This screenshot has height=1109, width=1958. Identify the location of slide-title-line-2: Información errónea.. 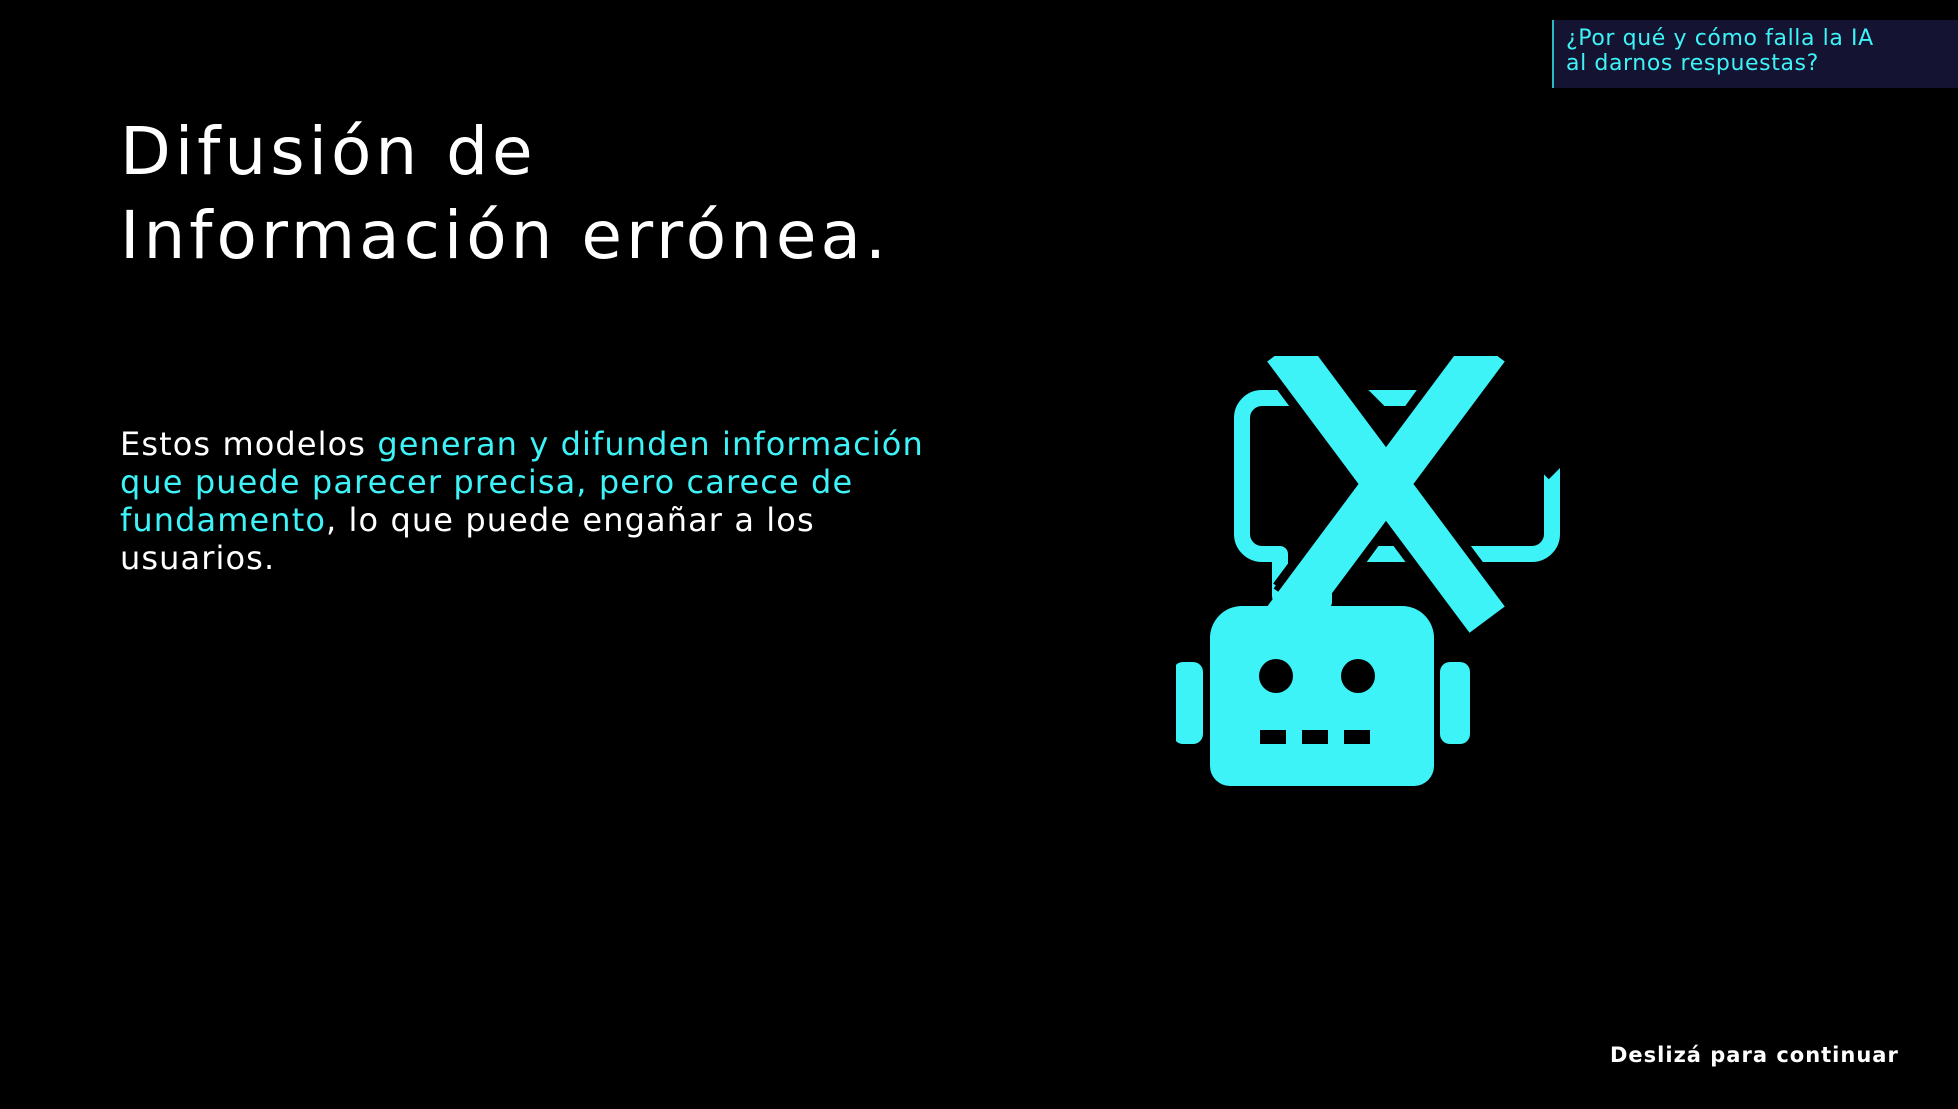
(505, 235).